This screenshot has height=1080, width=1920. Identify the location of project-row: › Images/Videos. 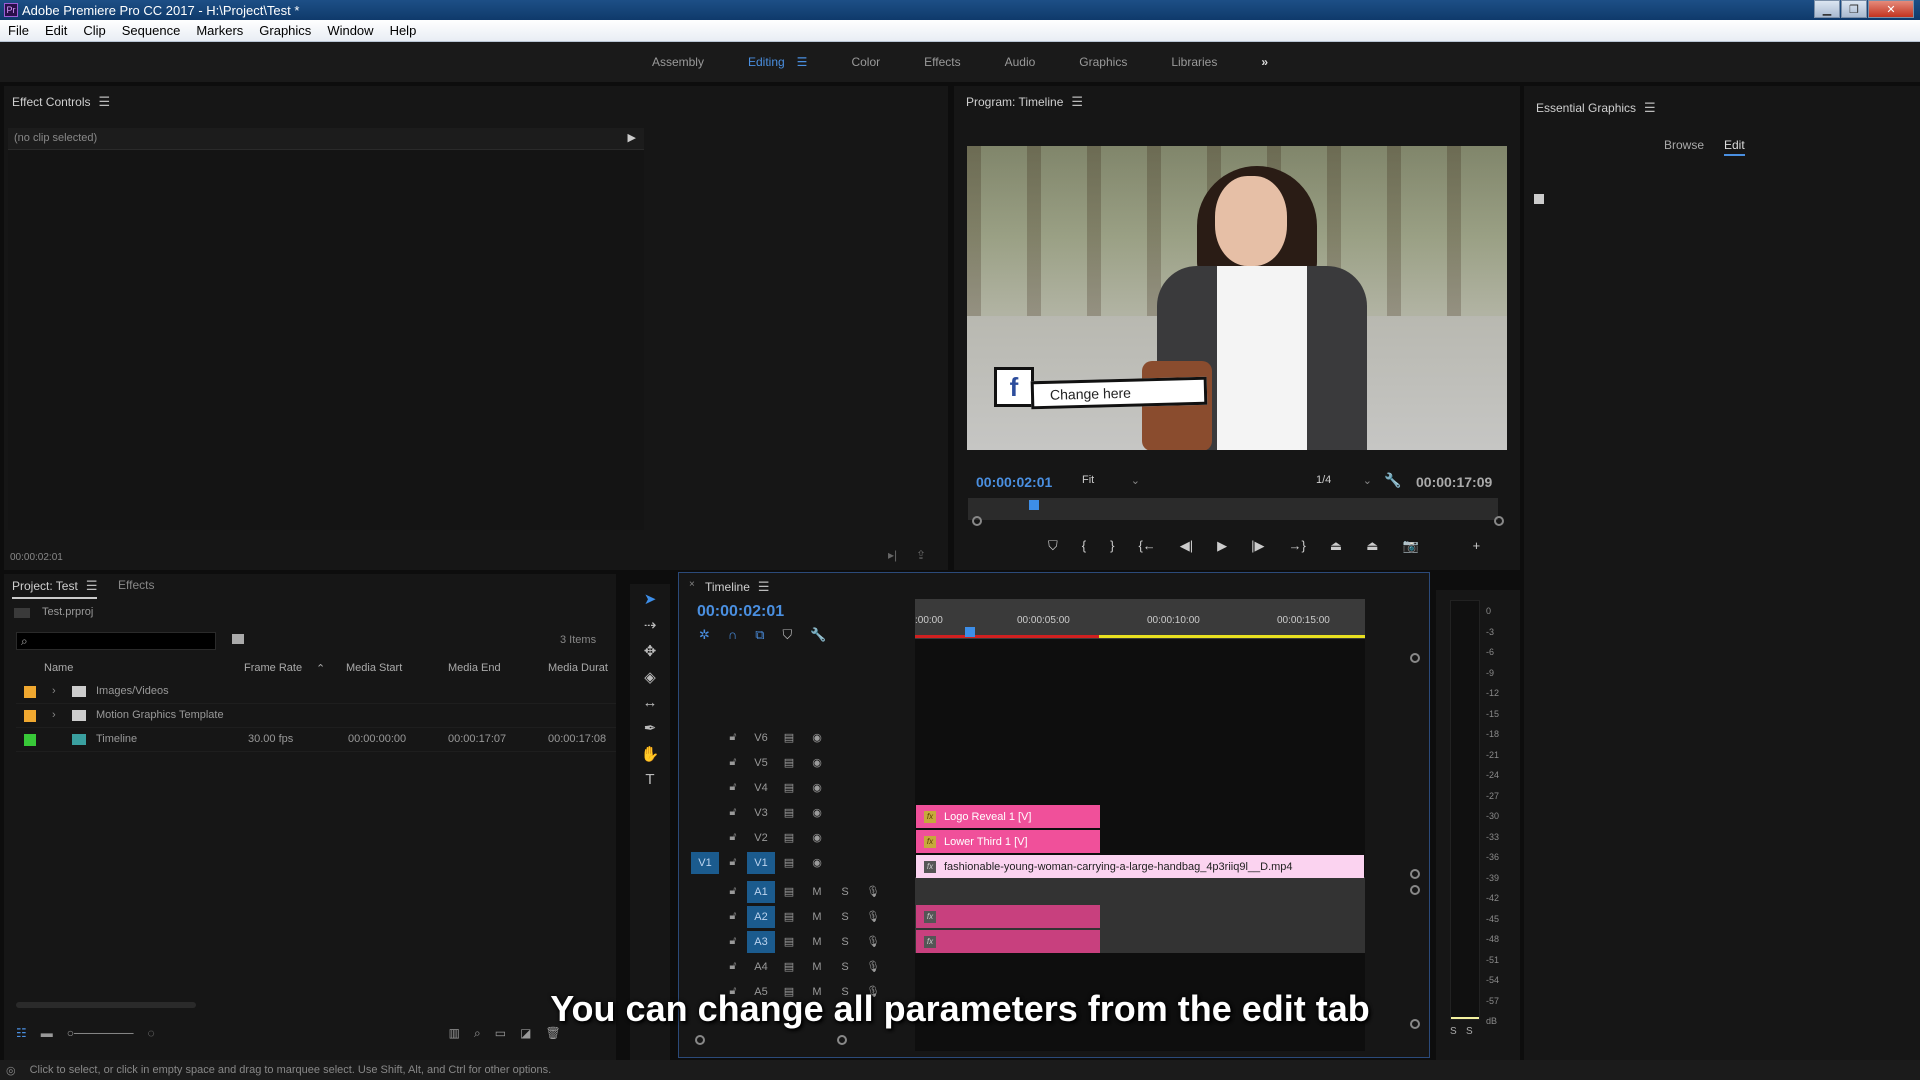
(316, 692).